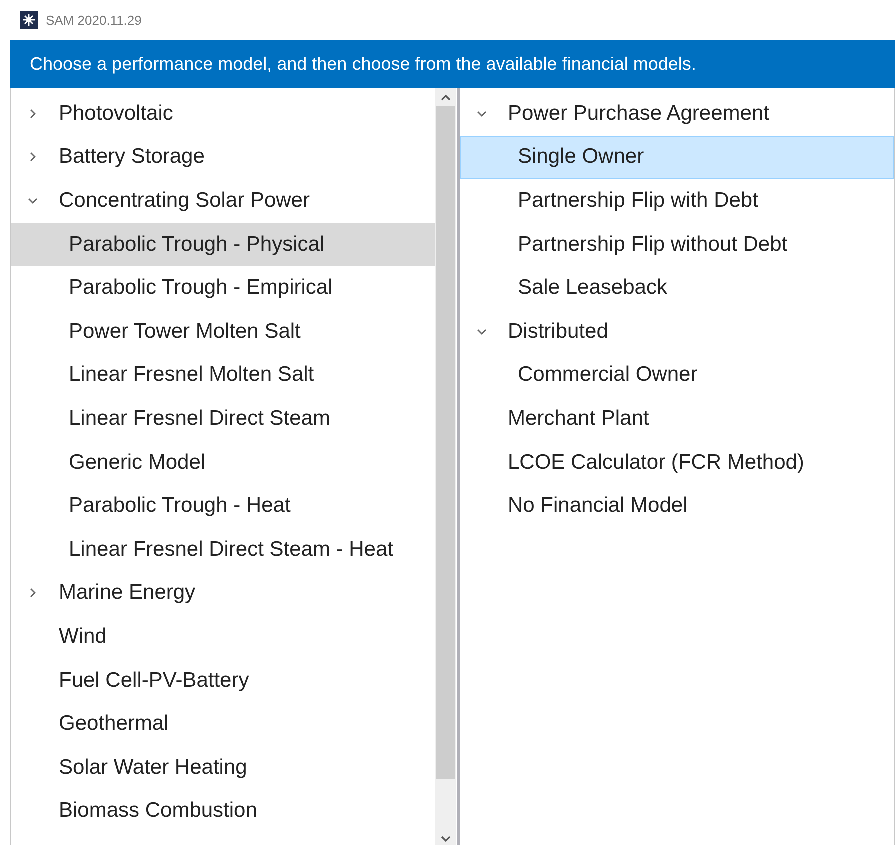 The image size is (895, 845). Describe the element at coordinates (677, 376) in the screenshot. I see `tree-item: Commercial Owner` at that location.